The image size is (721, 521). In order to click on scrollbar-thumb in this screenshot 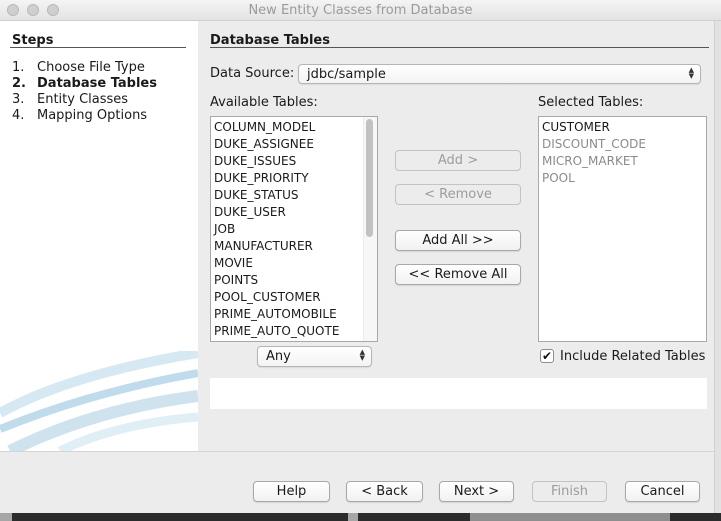, I will do `click(369, 178)`.